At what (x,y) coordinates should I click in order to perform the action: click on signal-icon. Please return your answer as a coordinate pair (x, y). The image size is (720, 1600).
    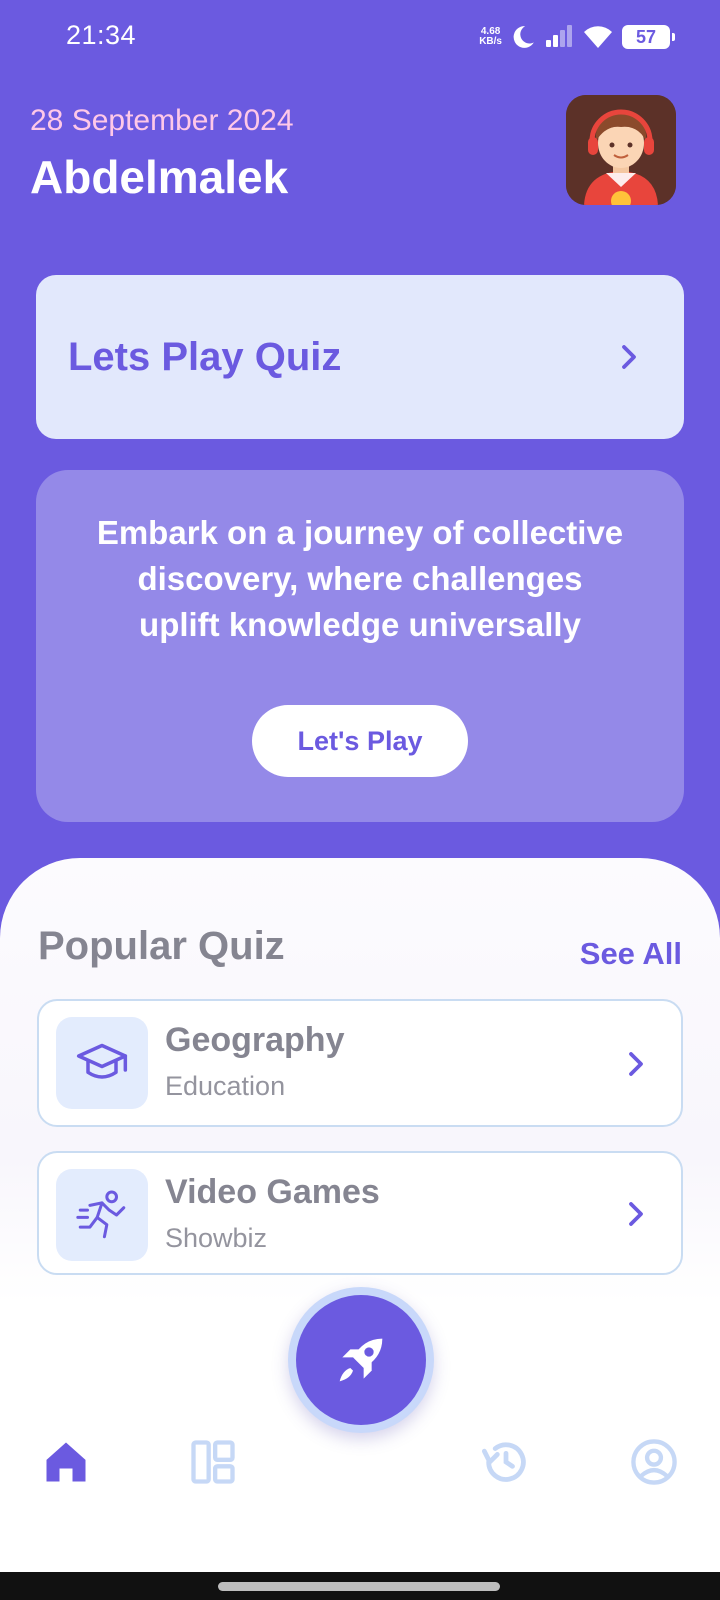
    Looking at the image, I should click on (559, 36).